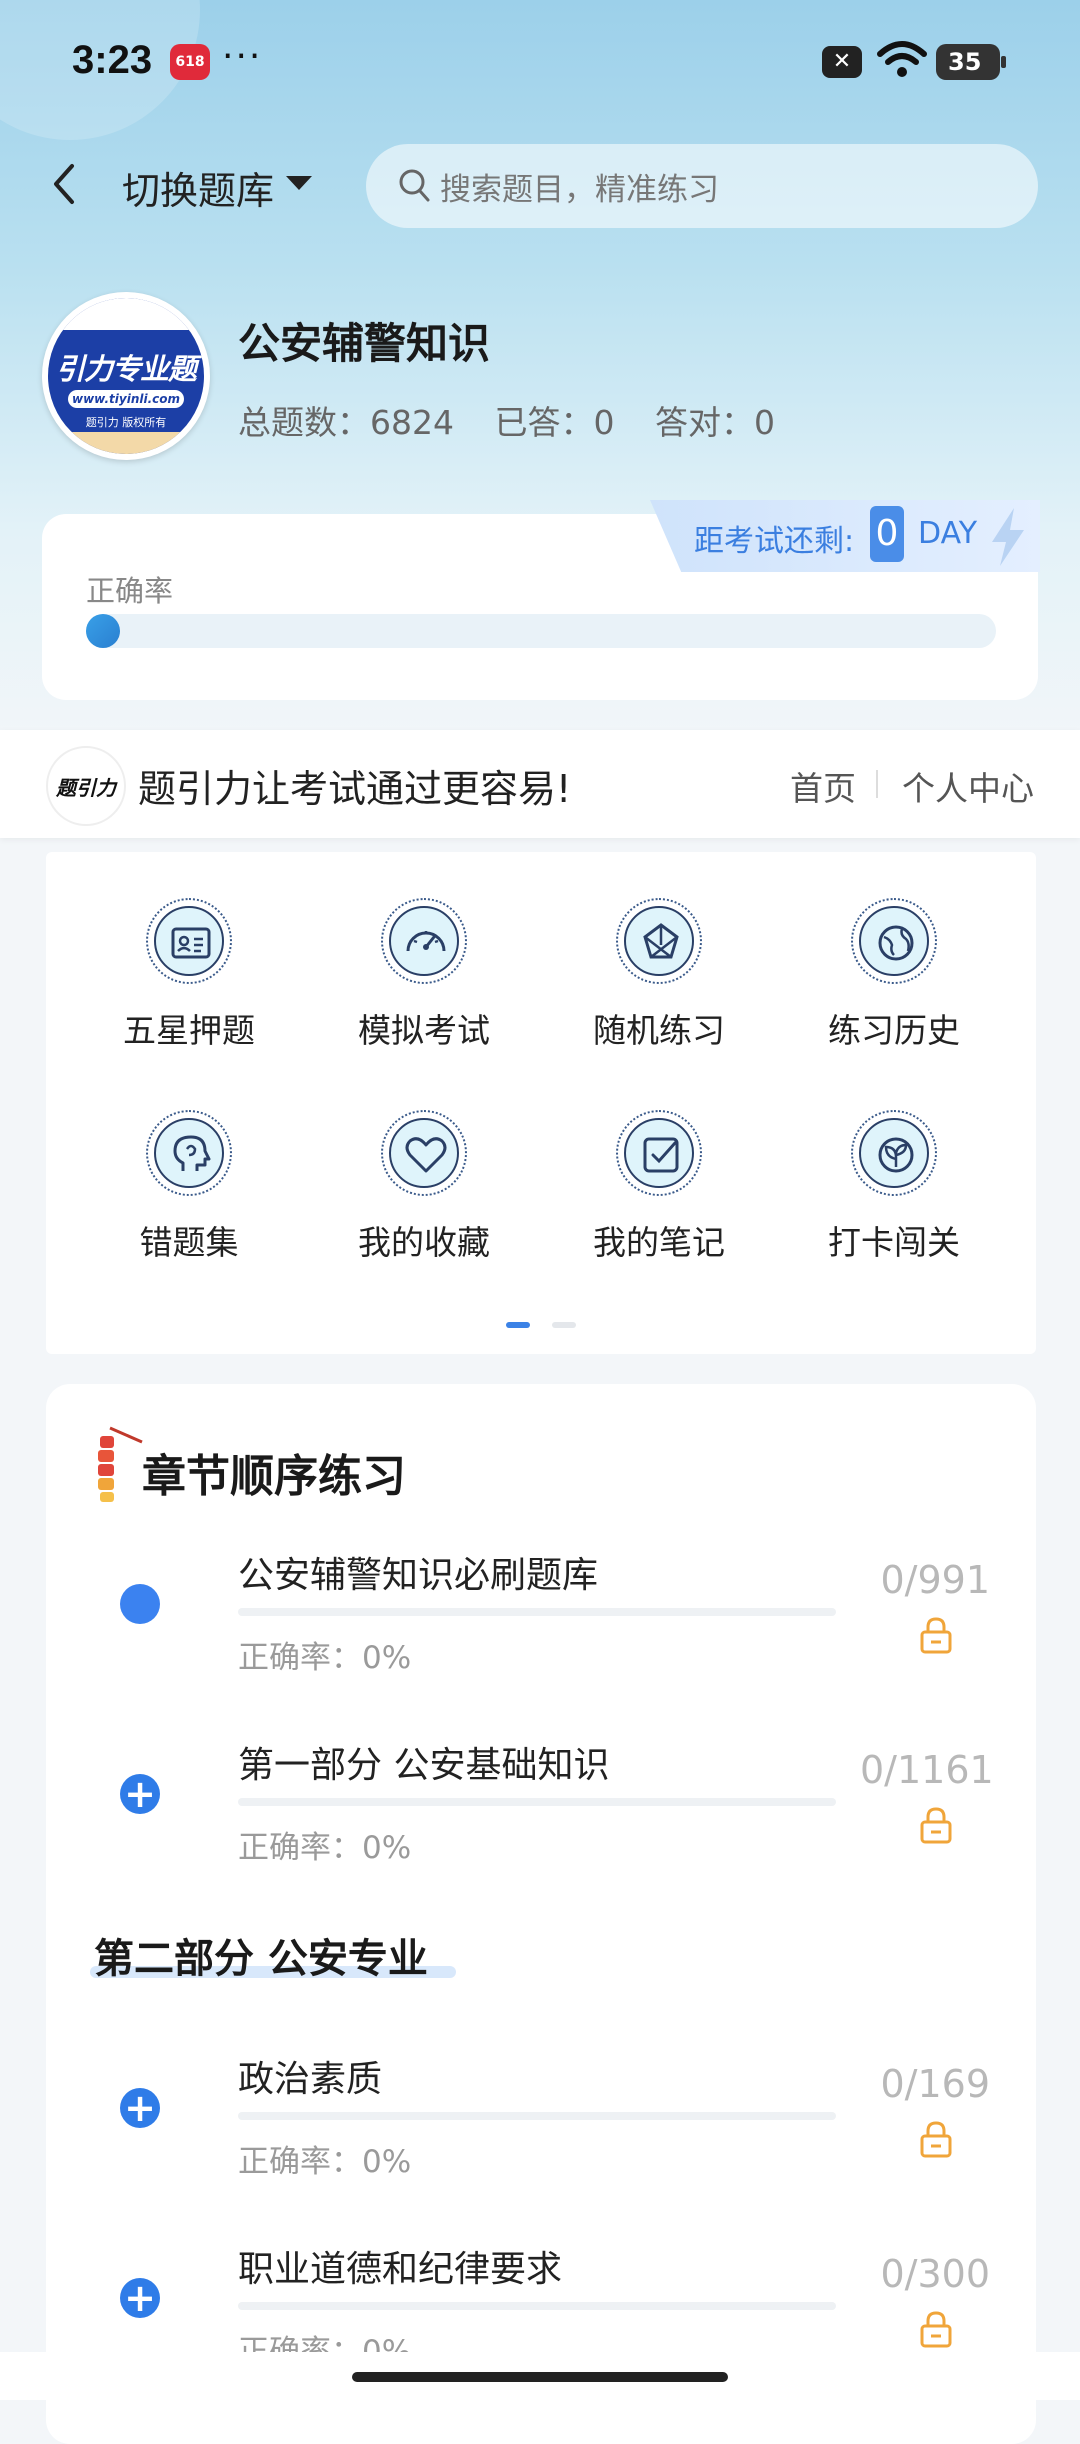 This screenshot has width=1080, height=2444. What do you see at coordinates (242, 56) in the screenshot?
I see `more-notifications-icon: ···` at bounding box center [242, 56].